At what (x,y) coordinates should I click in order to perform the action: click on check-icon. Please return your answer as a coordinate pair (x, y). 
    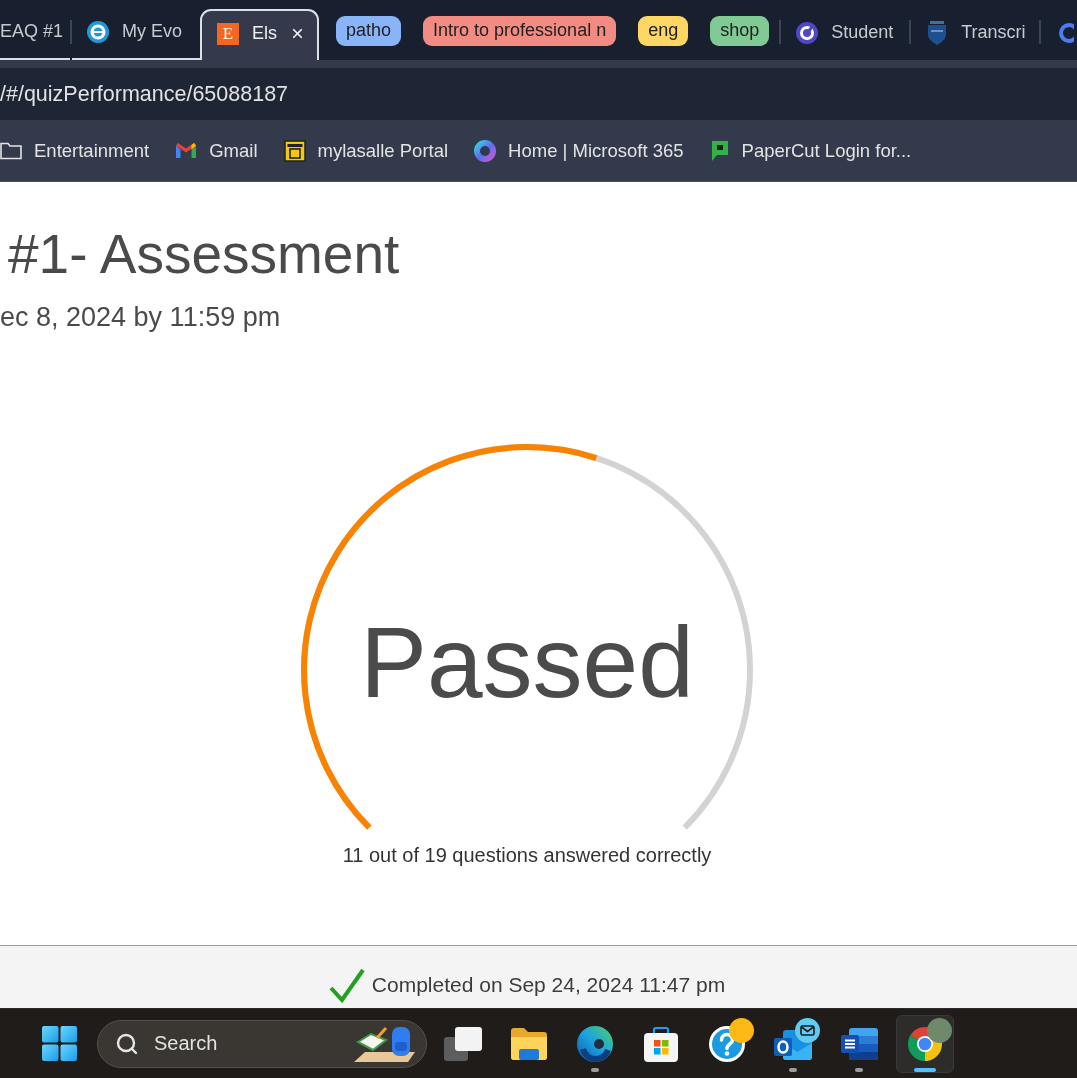
    Looking at the image, I should click on (346, 985).